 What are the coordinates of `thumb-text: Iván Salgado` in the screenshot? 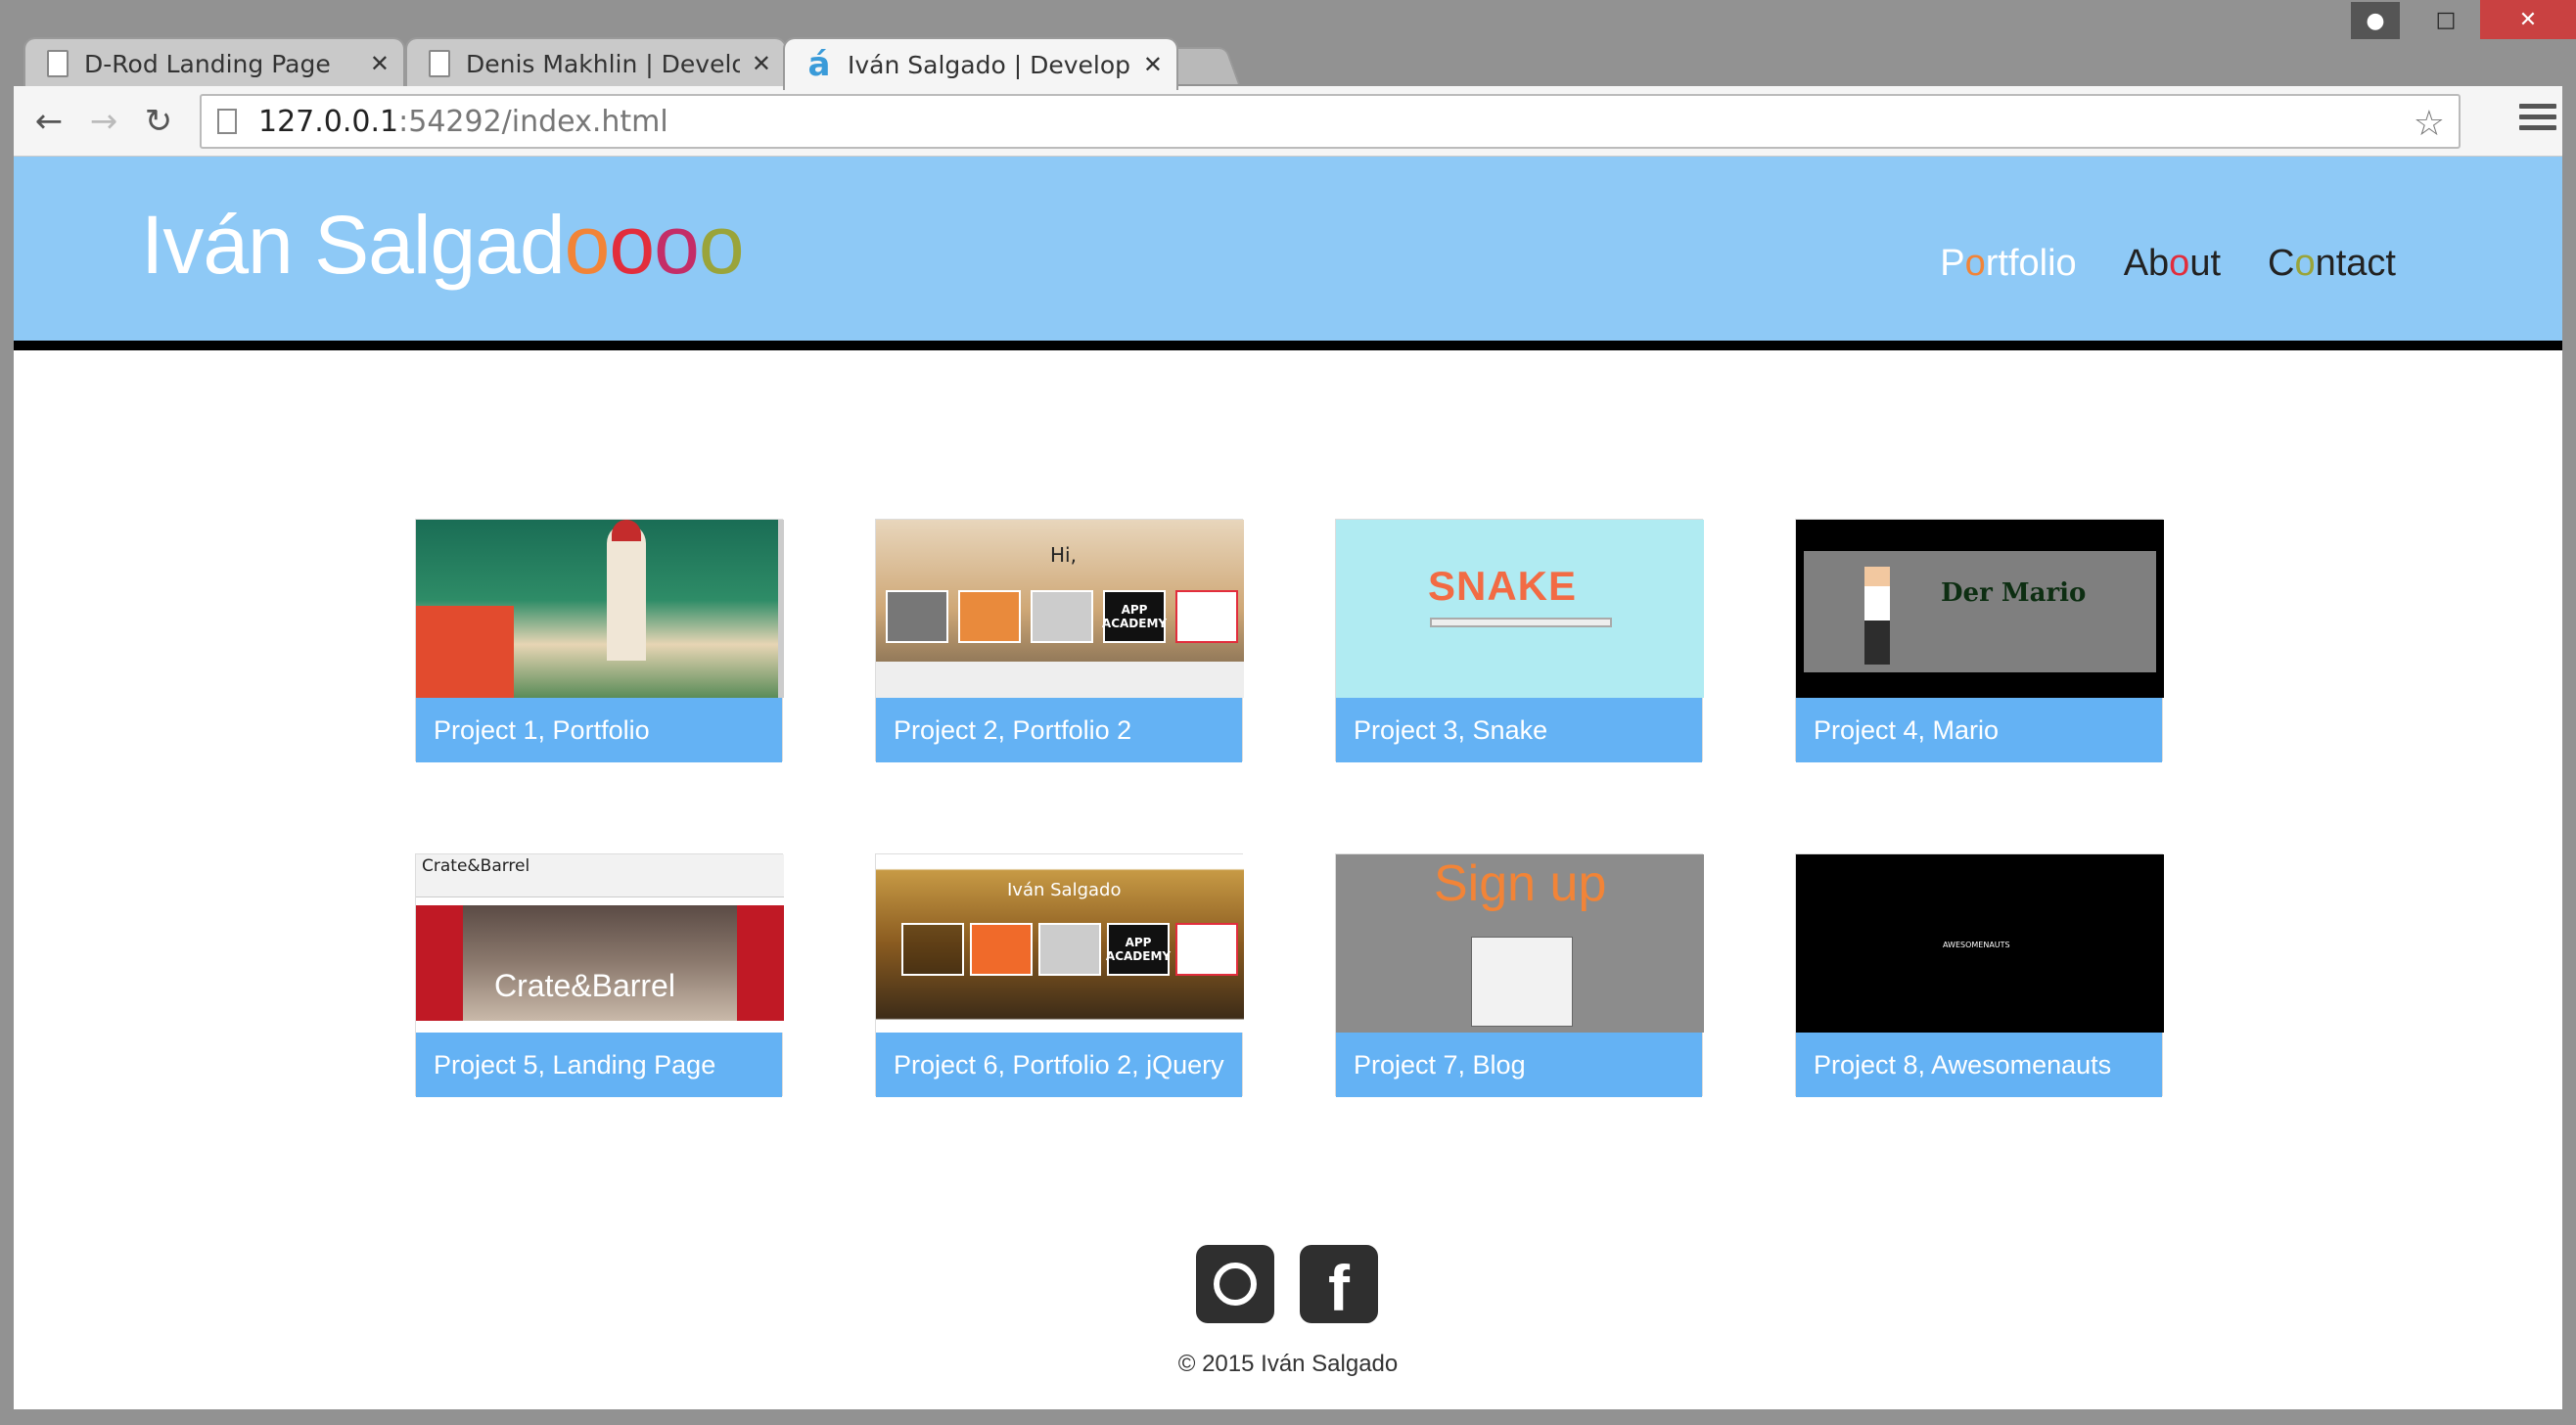 It's located at (1064, 890).